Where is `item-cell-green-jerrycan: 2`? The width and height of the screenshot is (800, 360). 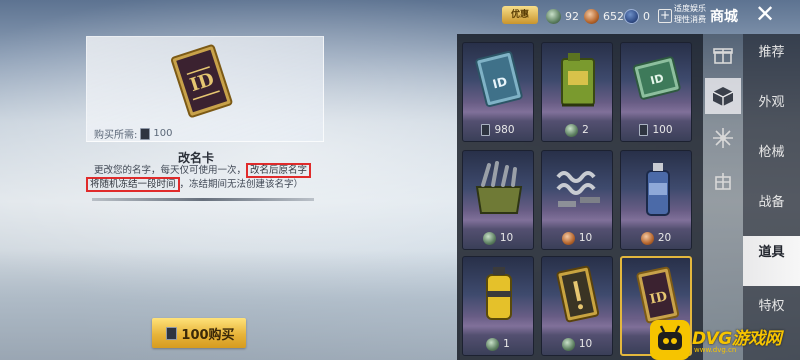 item-cell-green-jerrycan: 2 is located at coordinates (577, 92).